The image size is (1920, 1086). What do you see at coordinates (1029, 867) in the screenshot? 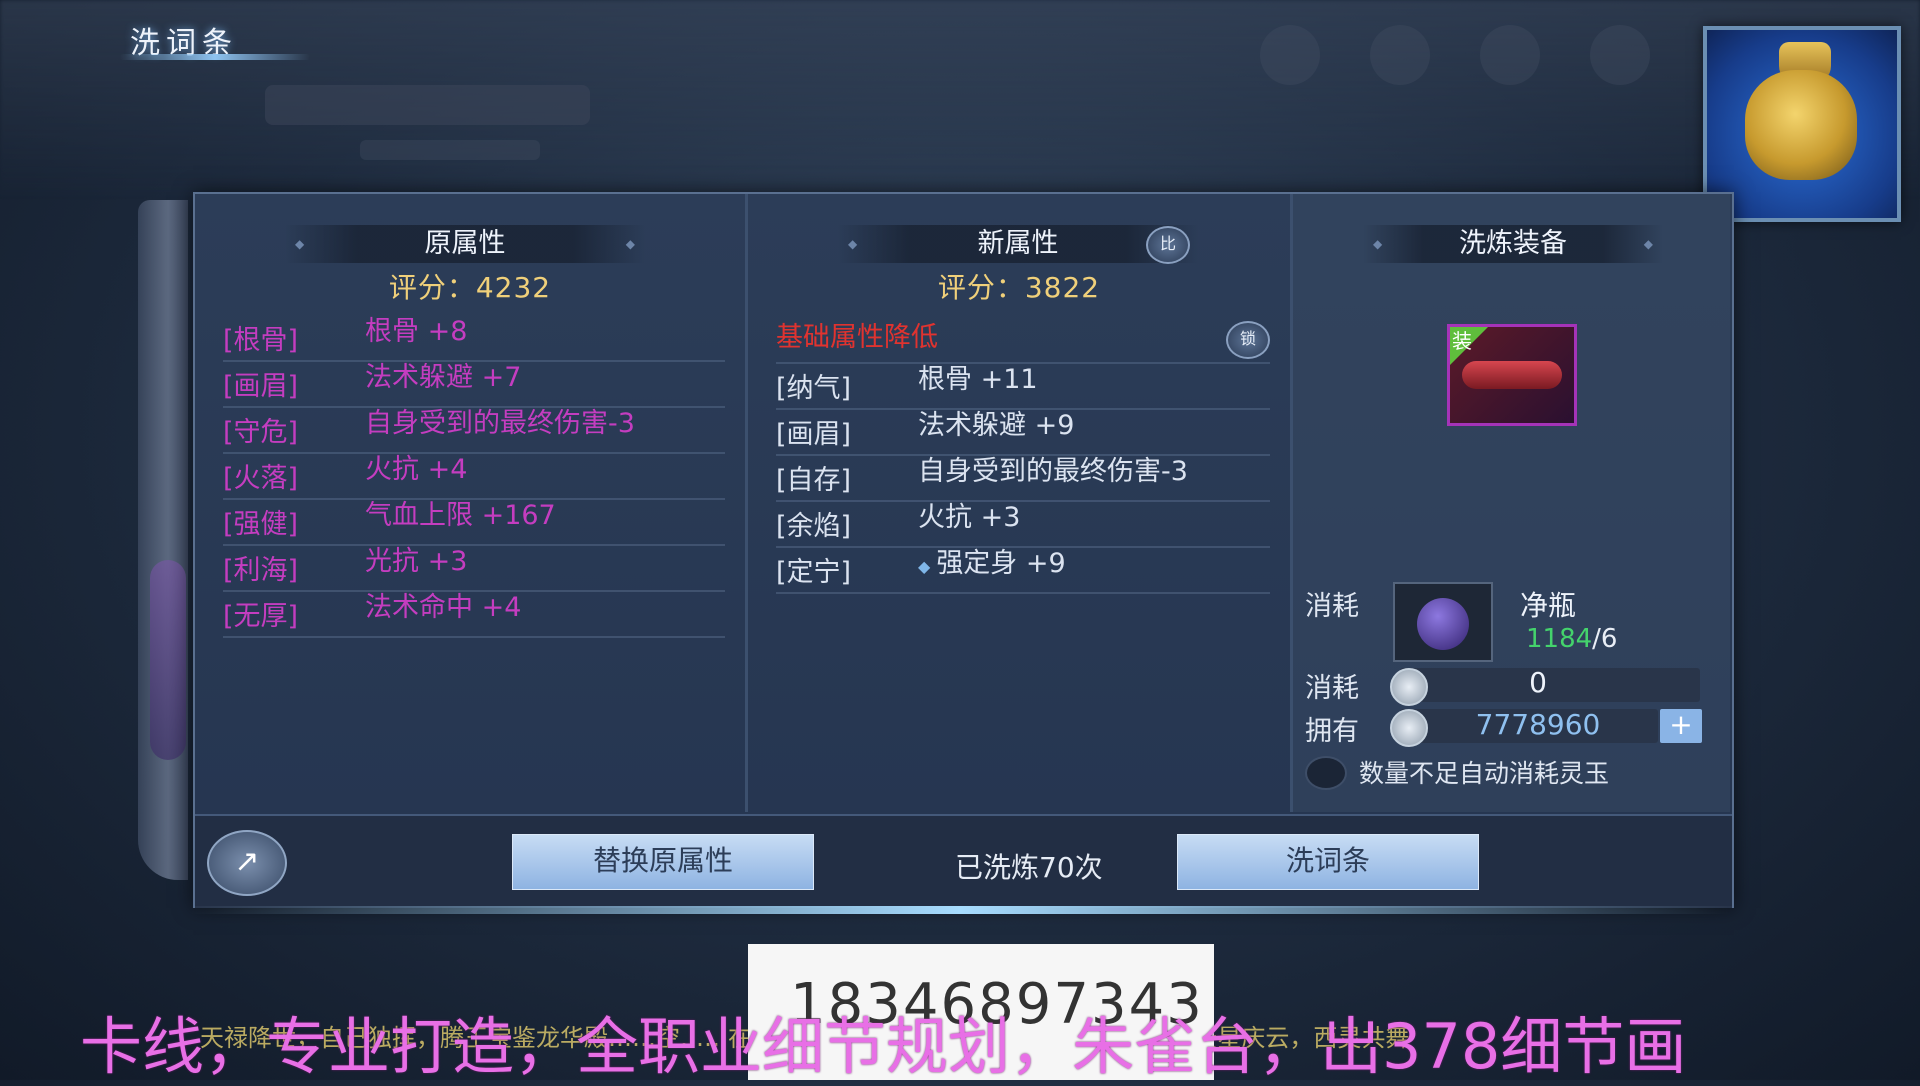
I see `wash-count: 已洗炼70次` at bounding box center [1029, 867].